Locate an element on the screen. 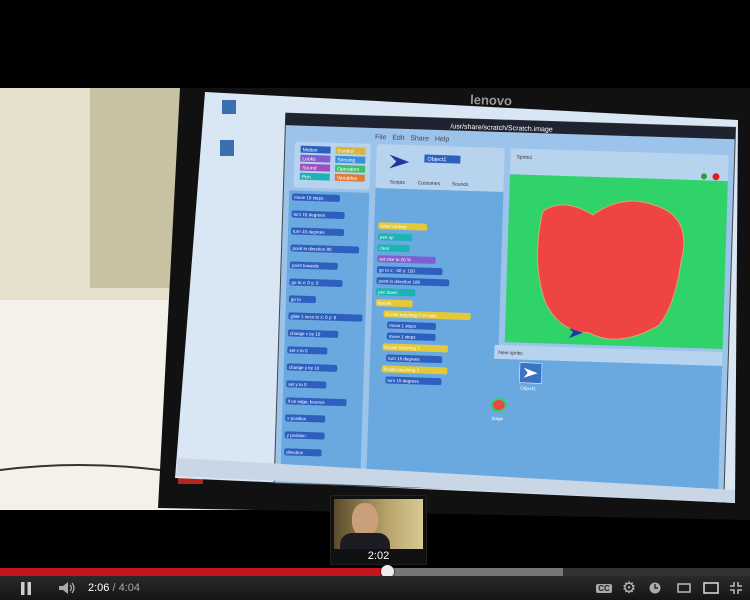 The image size is (750, 600). stage-thumb is located at coordinates (498, 405).